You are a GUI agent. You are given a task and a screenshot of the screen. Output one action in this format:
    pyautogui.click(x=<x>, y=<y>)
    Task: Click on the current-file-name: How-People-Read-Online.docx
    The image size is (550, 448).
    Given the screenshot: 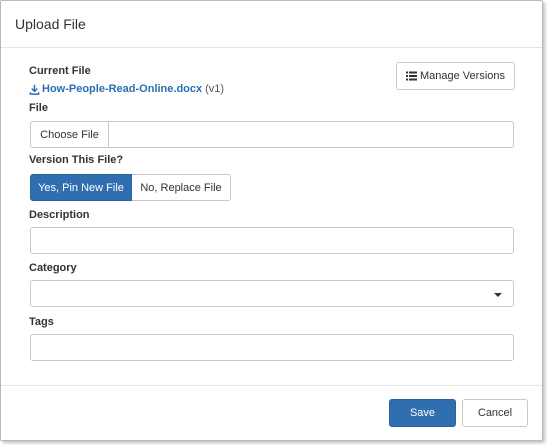 What is the action you would take?
    pyautogui.click(x=122, y=89)
    